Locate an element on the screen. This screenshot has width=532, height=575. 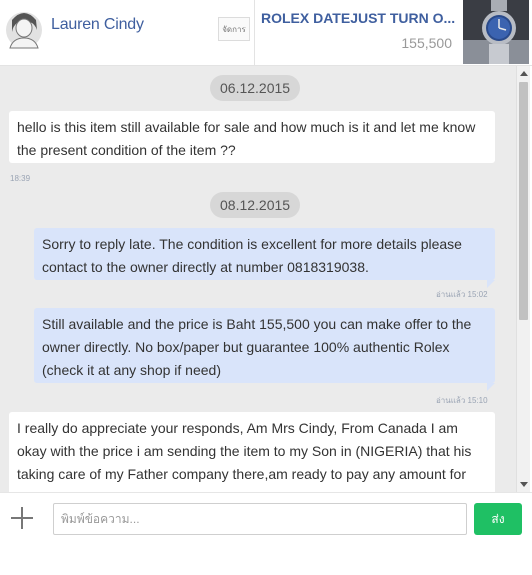
read-status: อ่านแล้ว 15:10 is located at coordinates (462, 400).